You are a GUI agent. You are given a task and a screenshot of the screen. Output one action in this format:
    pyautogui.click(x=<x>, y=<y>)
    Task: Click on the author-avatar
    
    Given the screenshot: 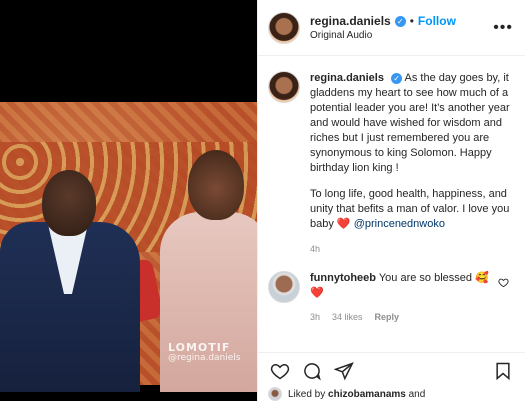 What is the action you would take?
    pyautogui.click(x=284, y=27)
    